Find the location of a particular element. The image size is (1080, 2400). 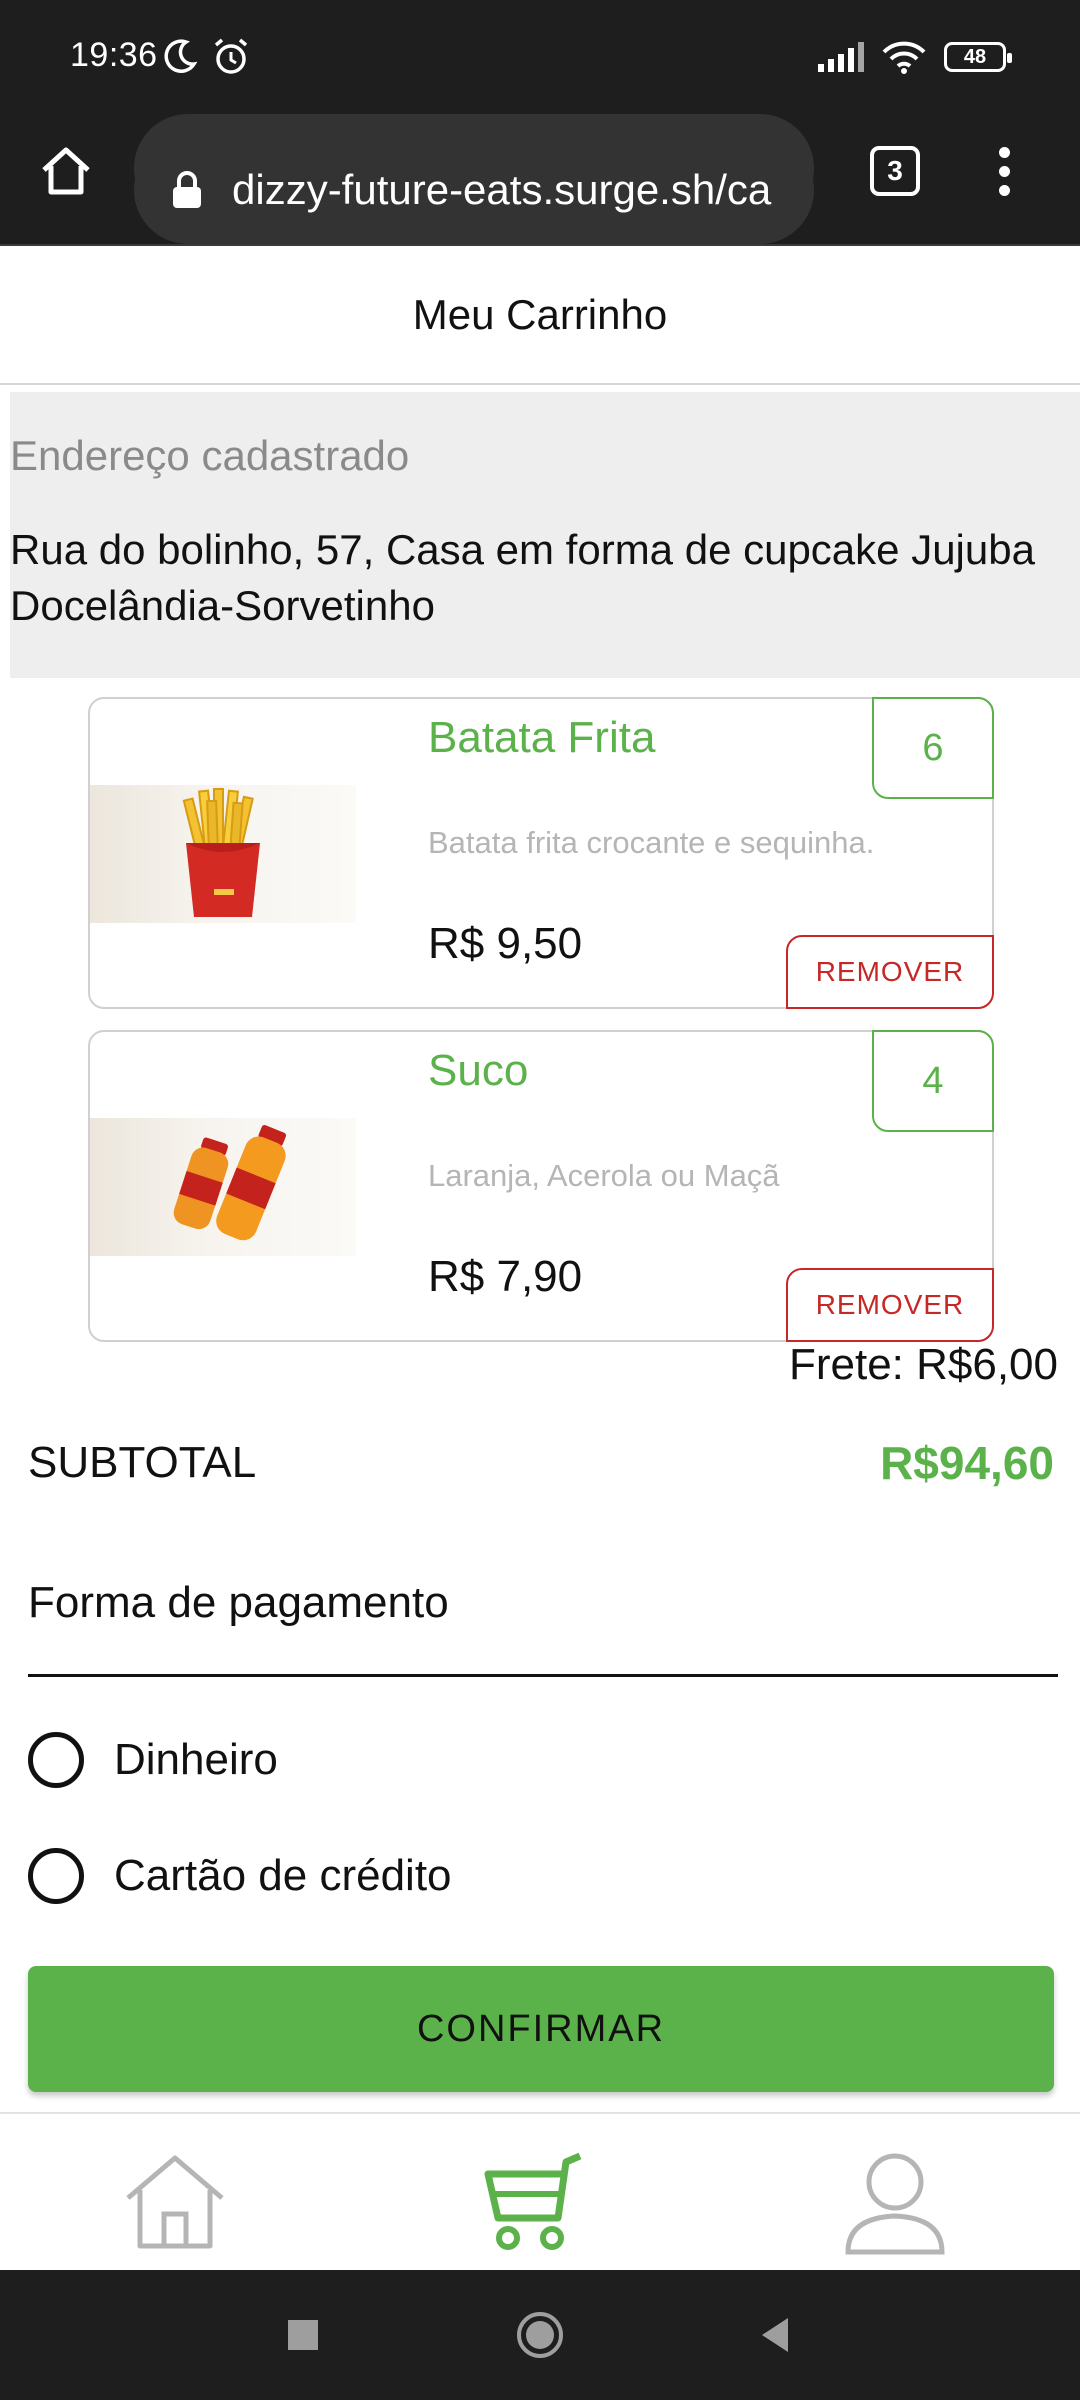

item-name: Suco is located at coordinates (478, 1070).